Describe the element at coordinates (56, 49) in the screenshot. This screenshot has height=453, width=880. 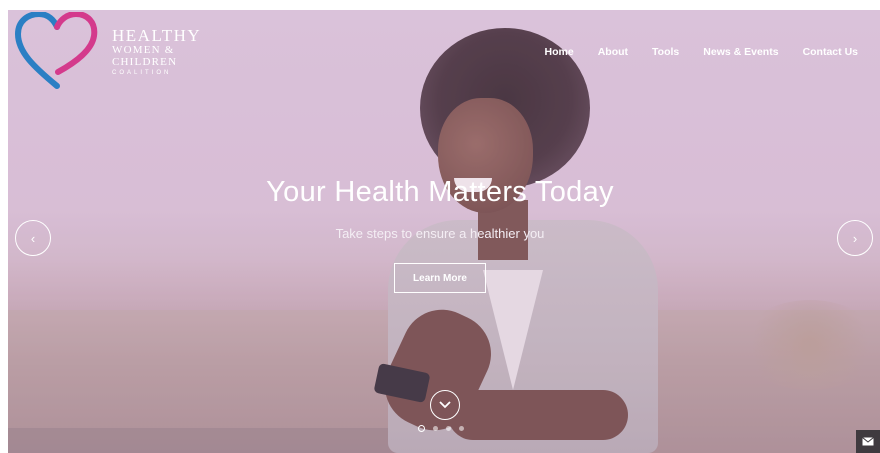
I see `heart-logo-icon` at that location.